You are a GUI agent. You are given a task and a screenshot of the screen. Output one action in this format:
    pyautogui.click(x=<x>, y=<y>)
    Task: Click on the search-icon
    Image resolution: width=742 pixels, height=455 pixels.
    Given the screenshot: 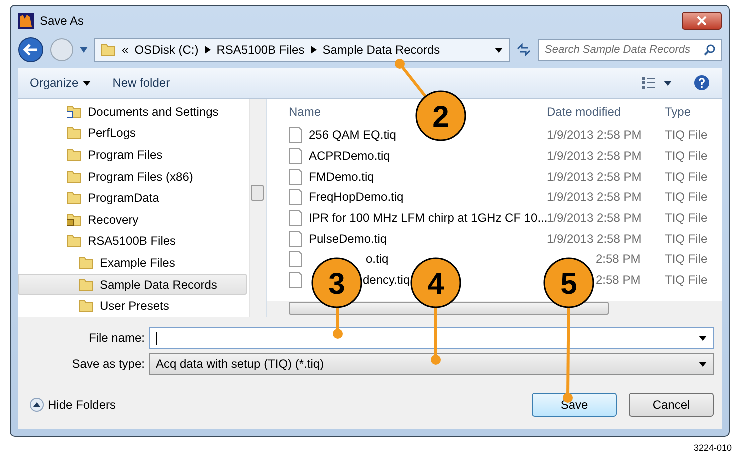 What is the action you would take?
    pyautogui.click(x=710, y=50)
    